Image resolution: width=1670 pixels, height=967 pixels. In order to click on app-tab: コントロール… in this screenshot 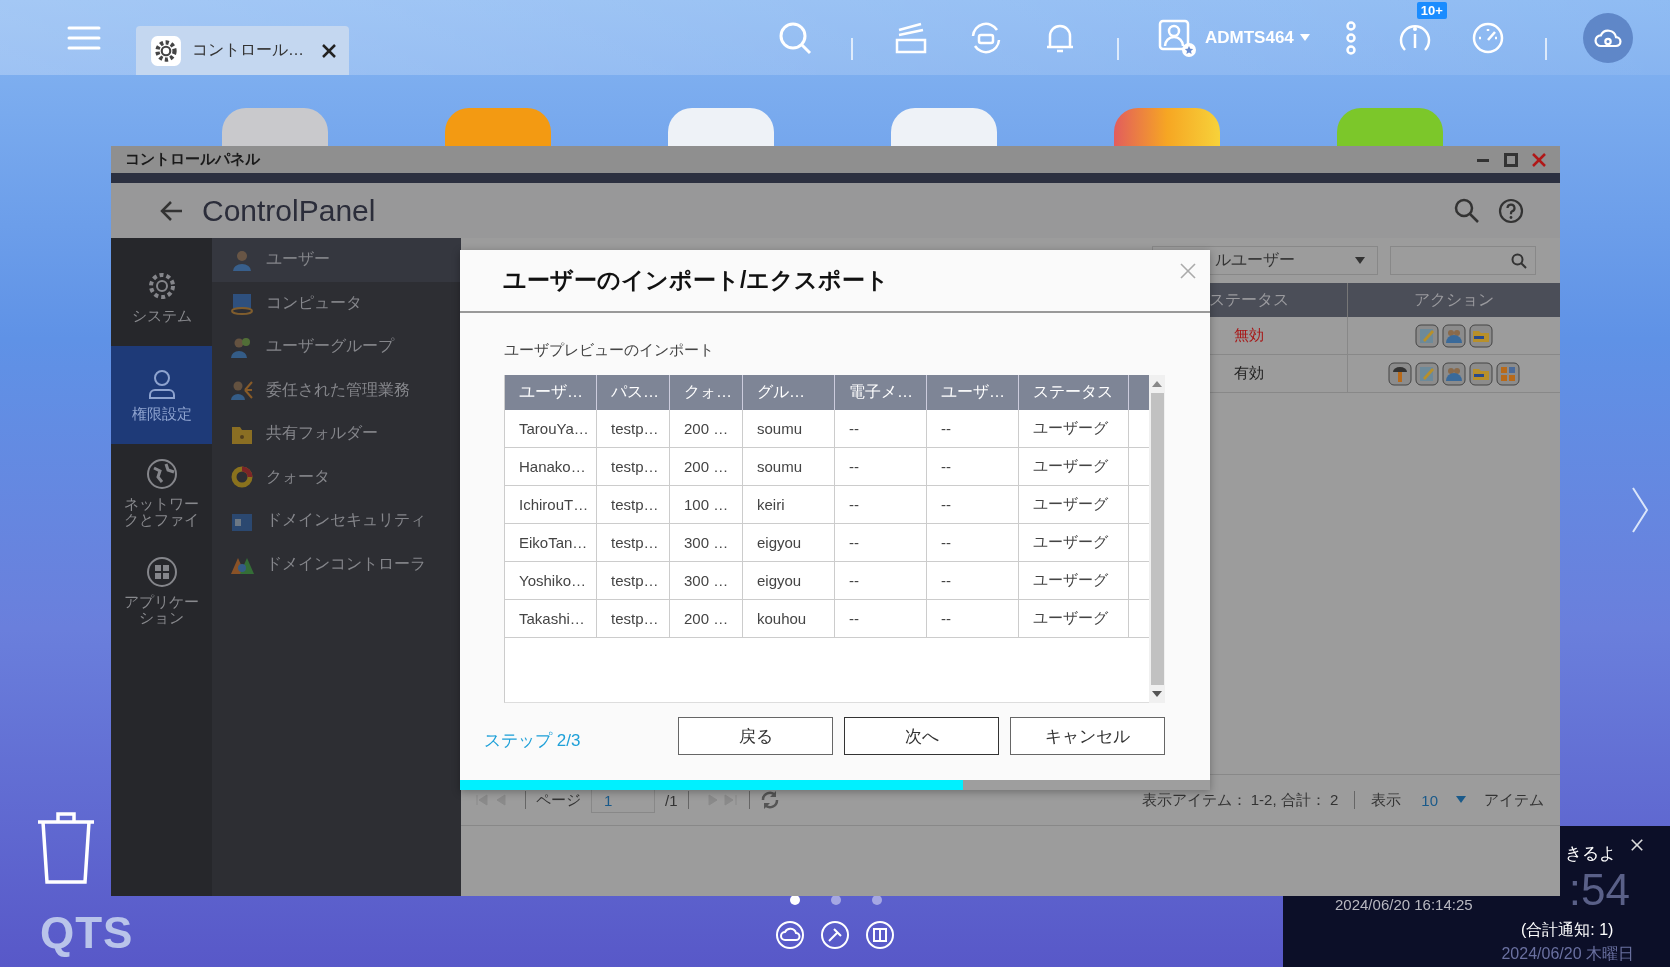, I will do `click(242, 50)`.